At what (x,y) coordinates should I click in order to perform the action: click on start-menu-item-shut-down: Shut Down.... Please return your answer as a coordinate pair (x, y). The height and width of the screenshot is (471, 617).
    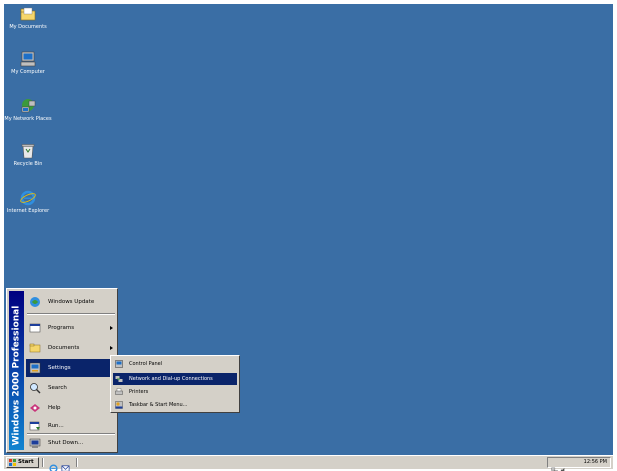
    Looking at the image, I should click on (71, 443).